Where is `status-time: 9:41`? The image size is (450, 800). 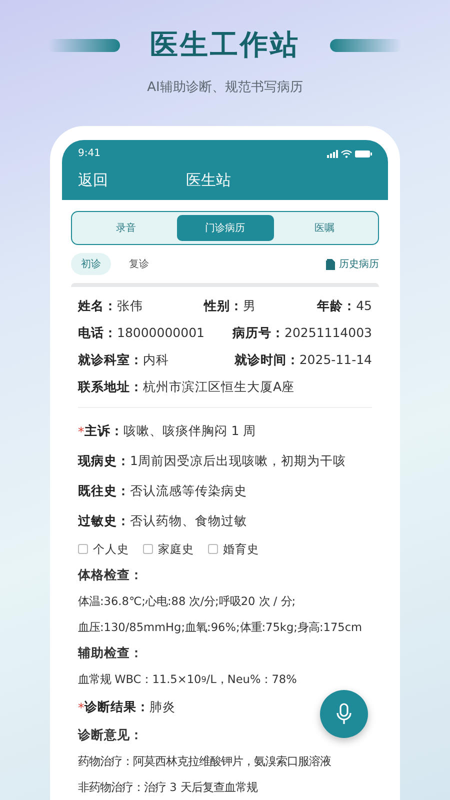
status-time: 9:41 is located at coordinates (89, 153).